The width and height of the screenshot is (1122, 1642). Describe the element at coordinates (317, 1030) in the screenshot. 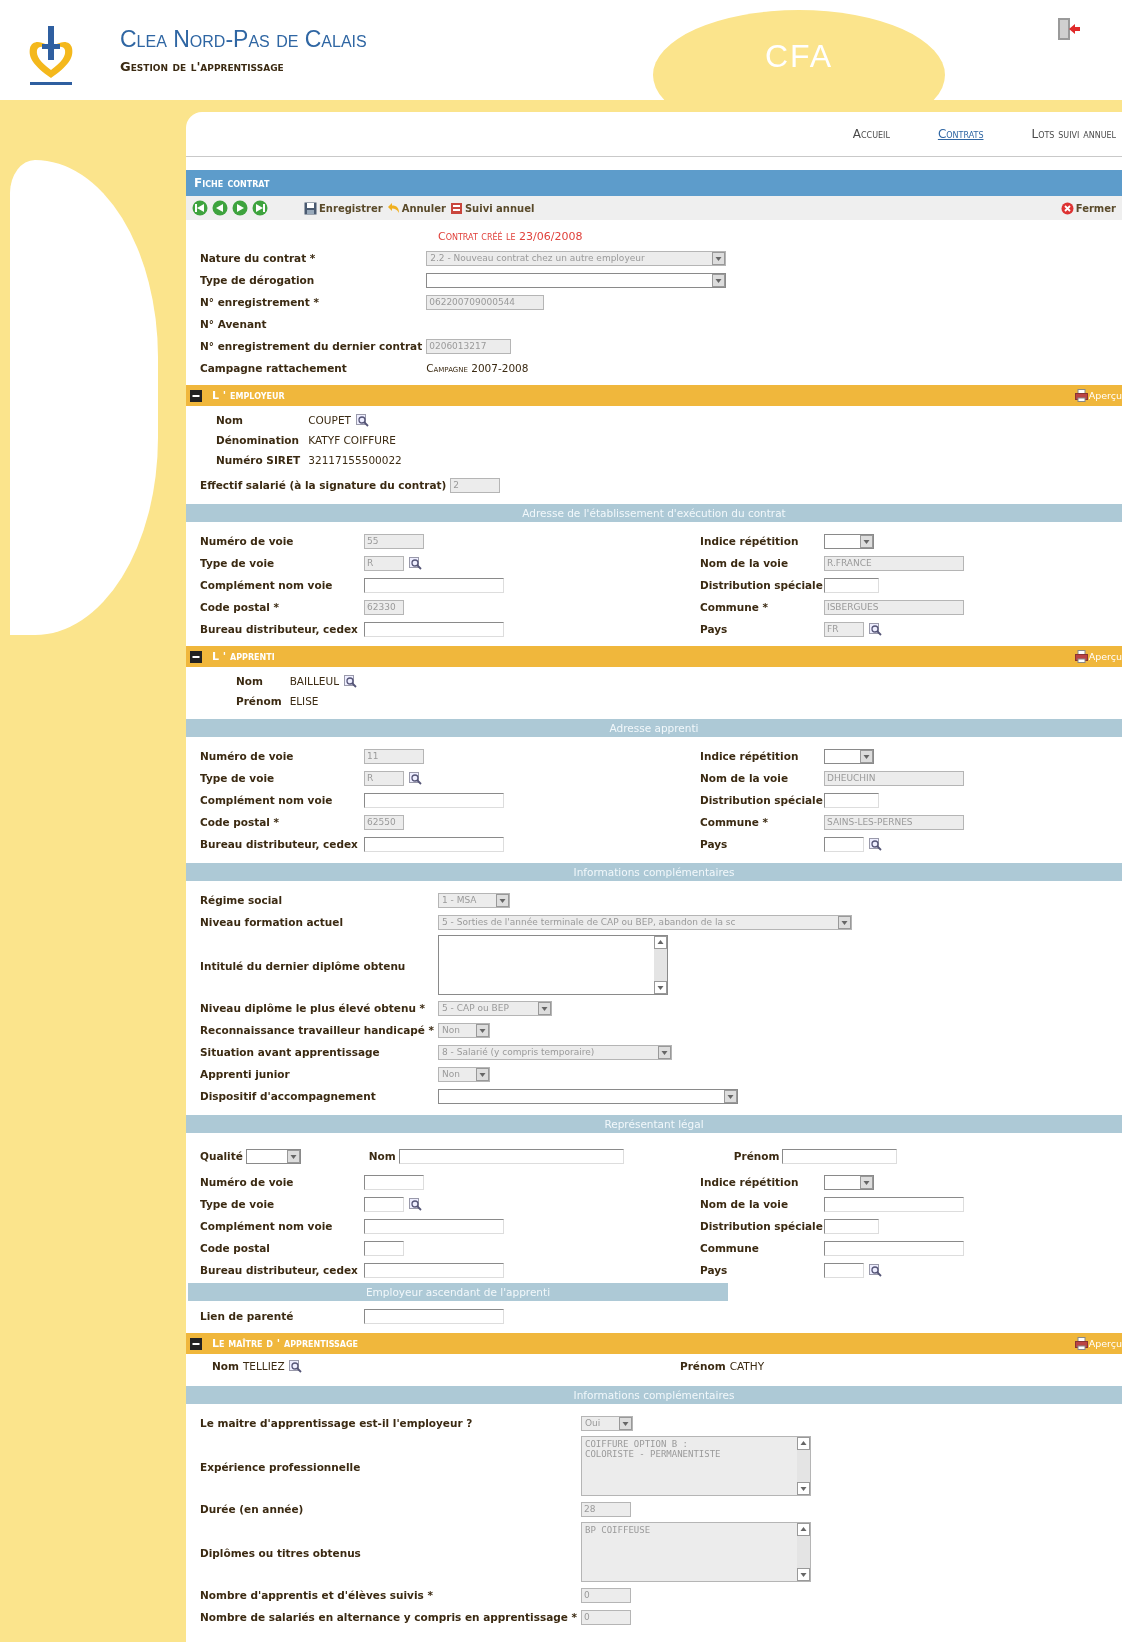

I see `field-label: Reconnaissance travailleur handicapé *` at that location.